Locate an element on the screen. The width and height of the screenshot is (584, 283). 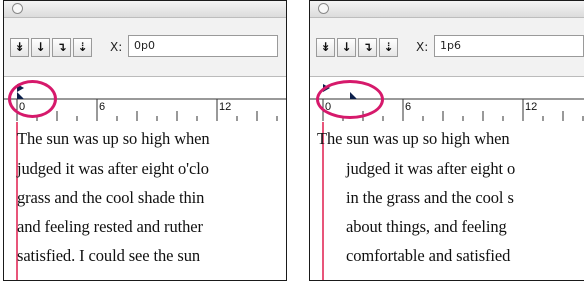
x-position-field: 0p0 is located at coordinates (203, 46).